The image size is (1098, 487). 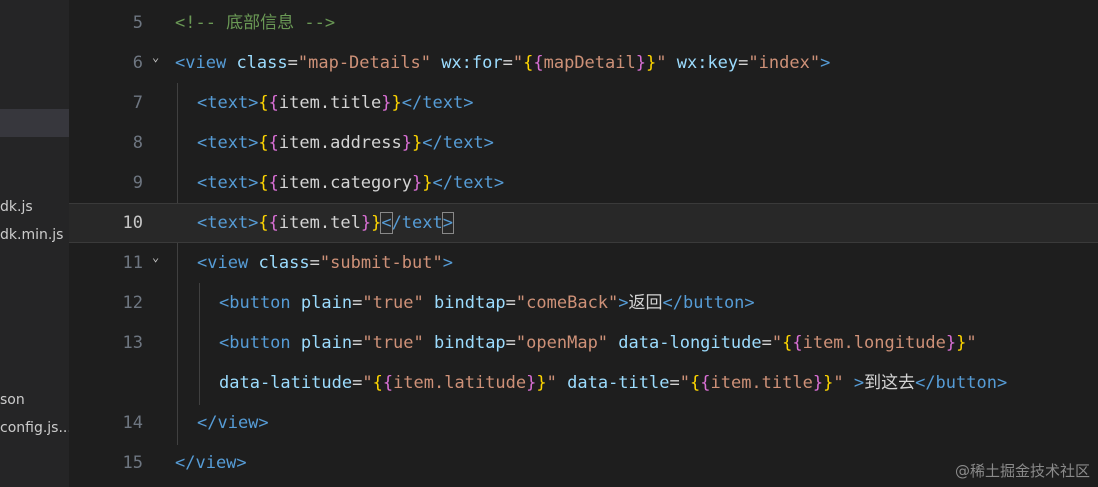 I want to click on text-token: 返回, so click(x=645, y=303).